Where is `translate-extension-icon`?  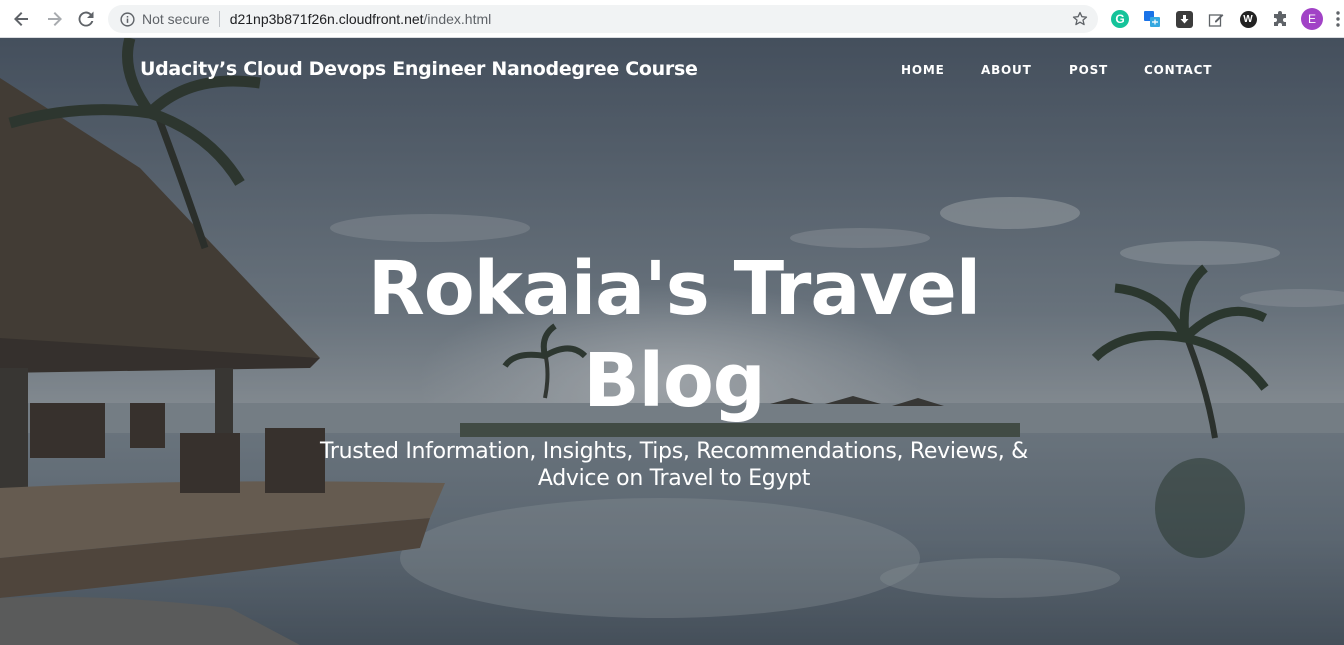 translate-extension-icon is located at coordinates (1152, 19).